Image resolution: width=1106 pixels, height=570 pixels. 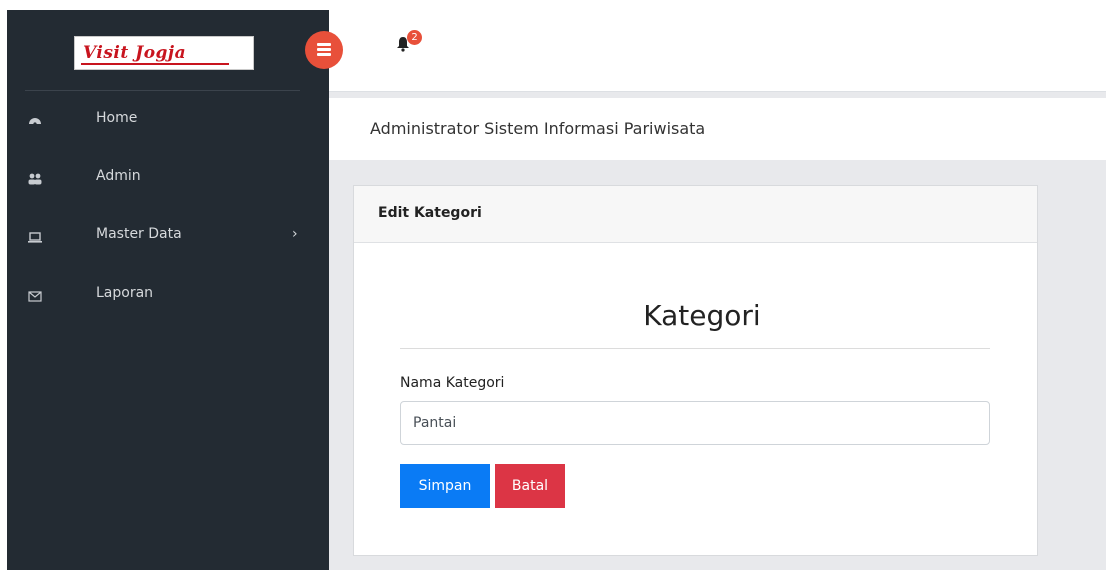 What do you see at coordinates (705, 51) in the screenshot?
I see `topbar: 2` at bounding box center [705, 51].